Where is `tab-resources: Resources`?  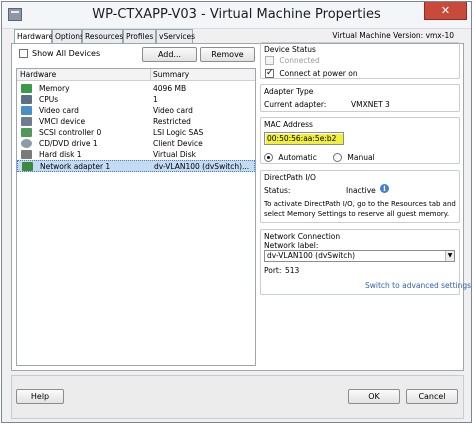 tab-resources: Resources is located at coordinates (102, 36).